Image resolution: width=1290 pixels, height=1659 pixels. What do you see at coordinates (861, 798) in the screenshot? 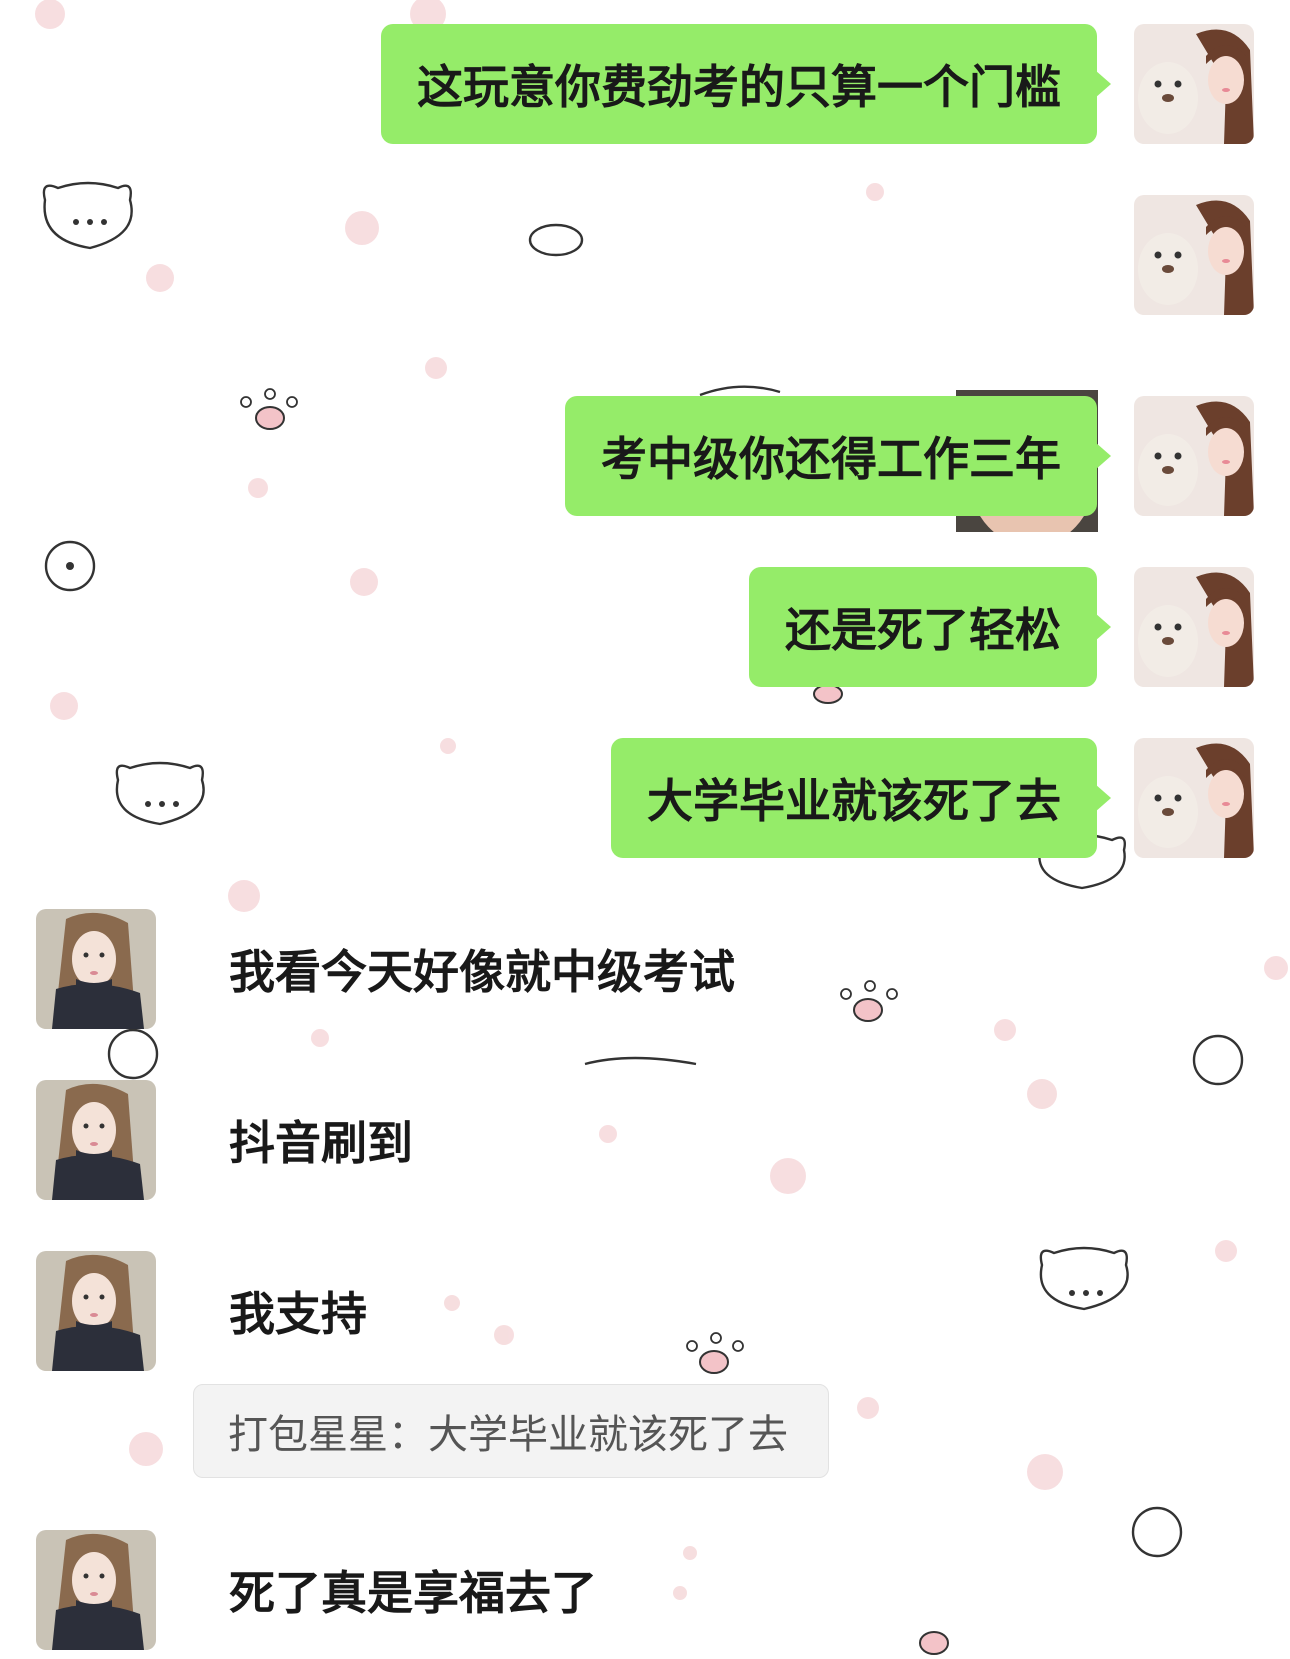
I see `message-bubble-self: 大学毕业就该死了去` at bounding box center [861, 798].